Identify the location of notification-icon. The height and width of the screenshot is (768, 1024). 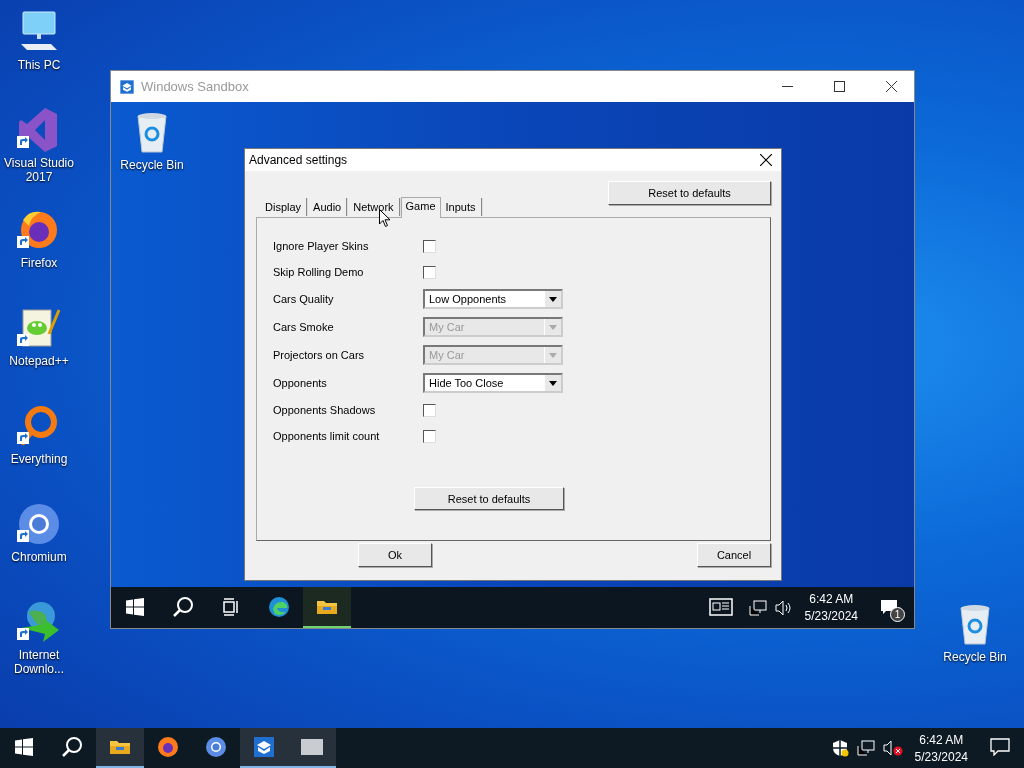
(1000, 747).